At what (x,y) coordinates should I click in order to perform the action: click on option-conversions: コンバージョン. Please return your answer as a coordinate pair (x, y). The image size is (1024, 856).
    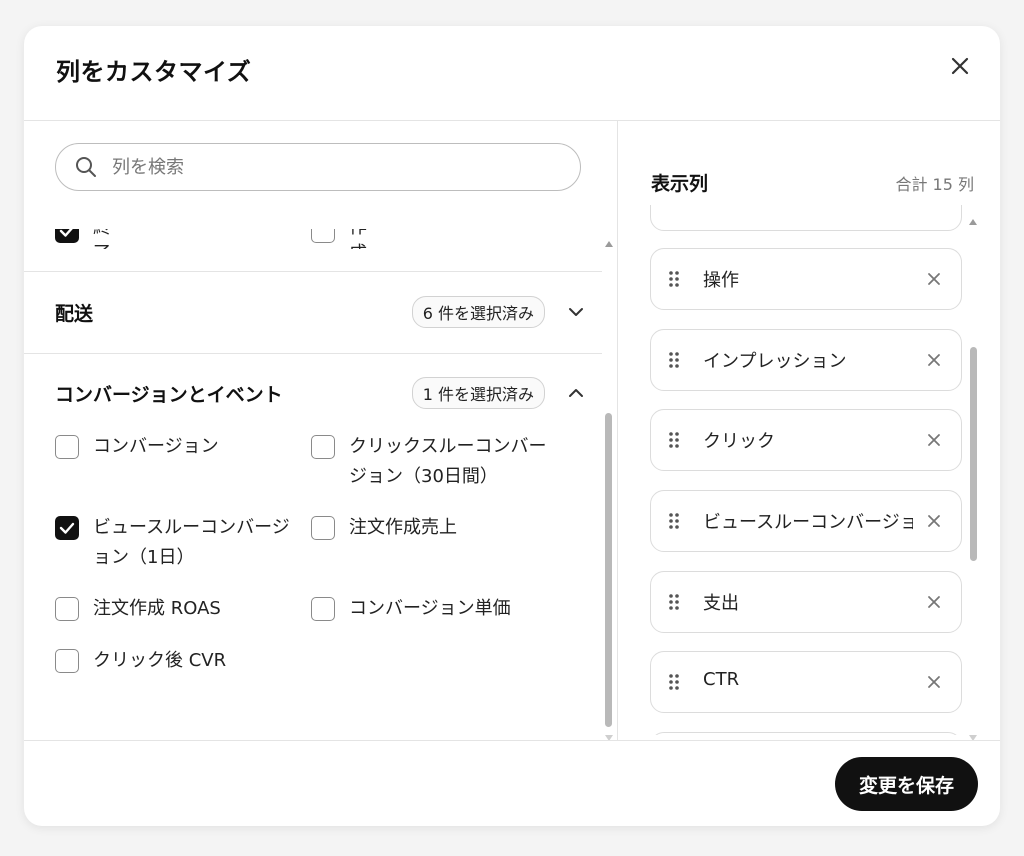
    Looking at the image, I should click on (137, 447).